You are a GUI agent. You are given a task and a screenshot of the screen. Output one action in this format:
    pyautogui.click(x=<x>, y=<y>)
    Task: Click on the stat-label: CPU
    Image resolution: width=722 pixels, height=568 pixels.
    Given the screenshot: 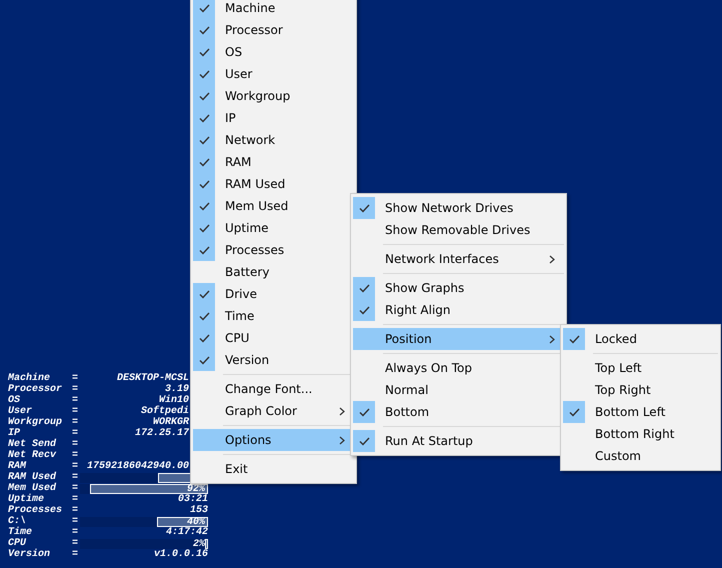 What is the action you would take?
    pyautogui.click(x=17, y=543)
    